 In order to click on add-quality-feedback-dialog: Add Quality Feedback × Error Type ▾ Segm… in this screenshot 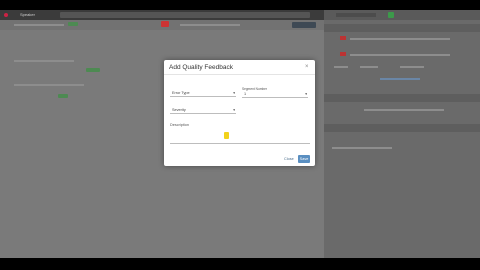, I will do `click(239, 113)`.